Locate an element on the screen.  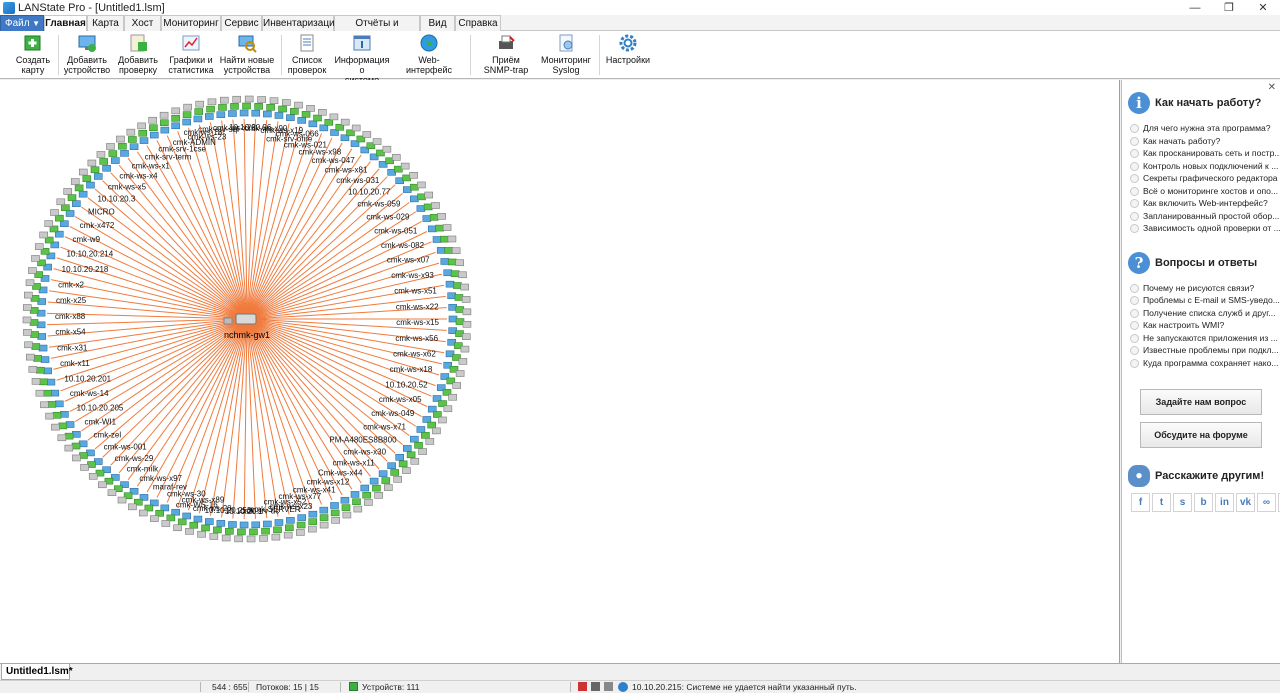
tab-view: Вид is located at coordinates (437, 23).